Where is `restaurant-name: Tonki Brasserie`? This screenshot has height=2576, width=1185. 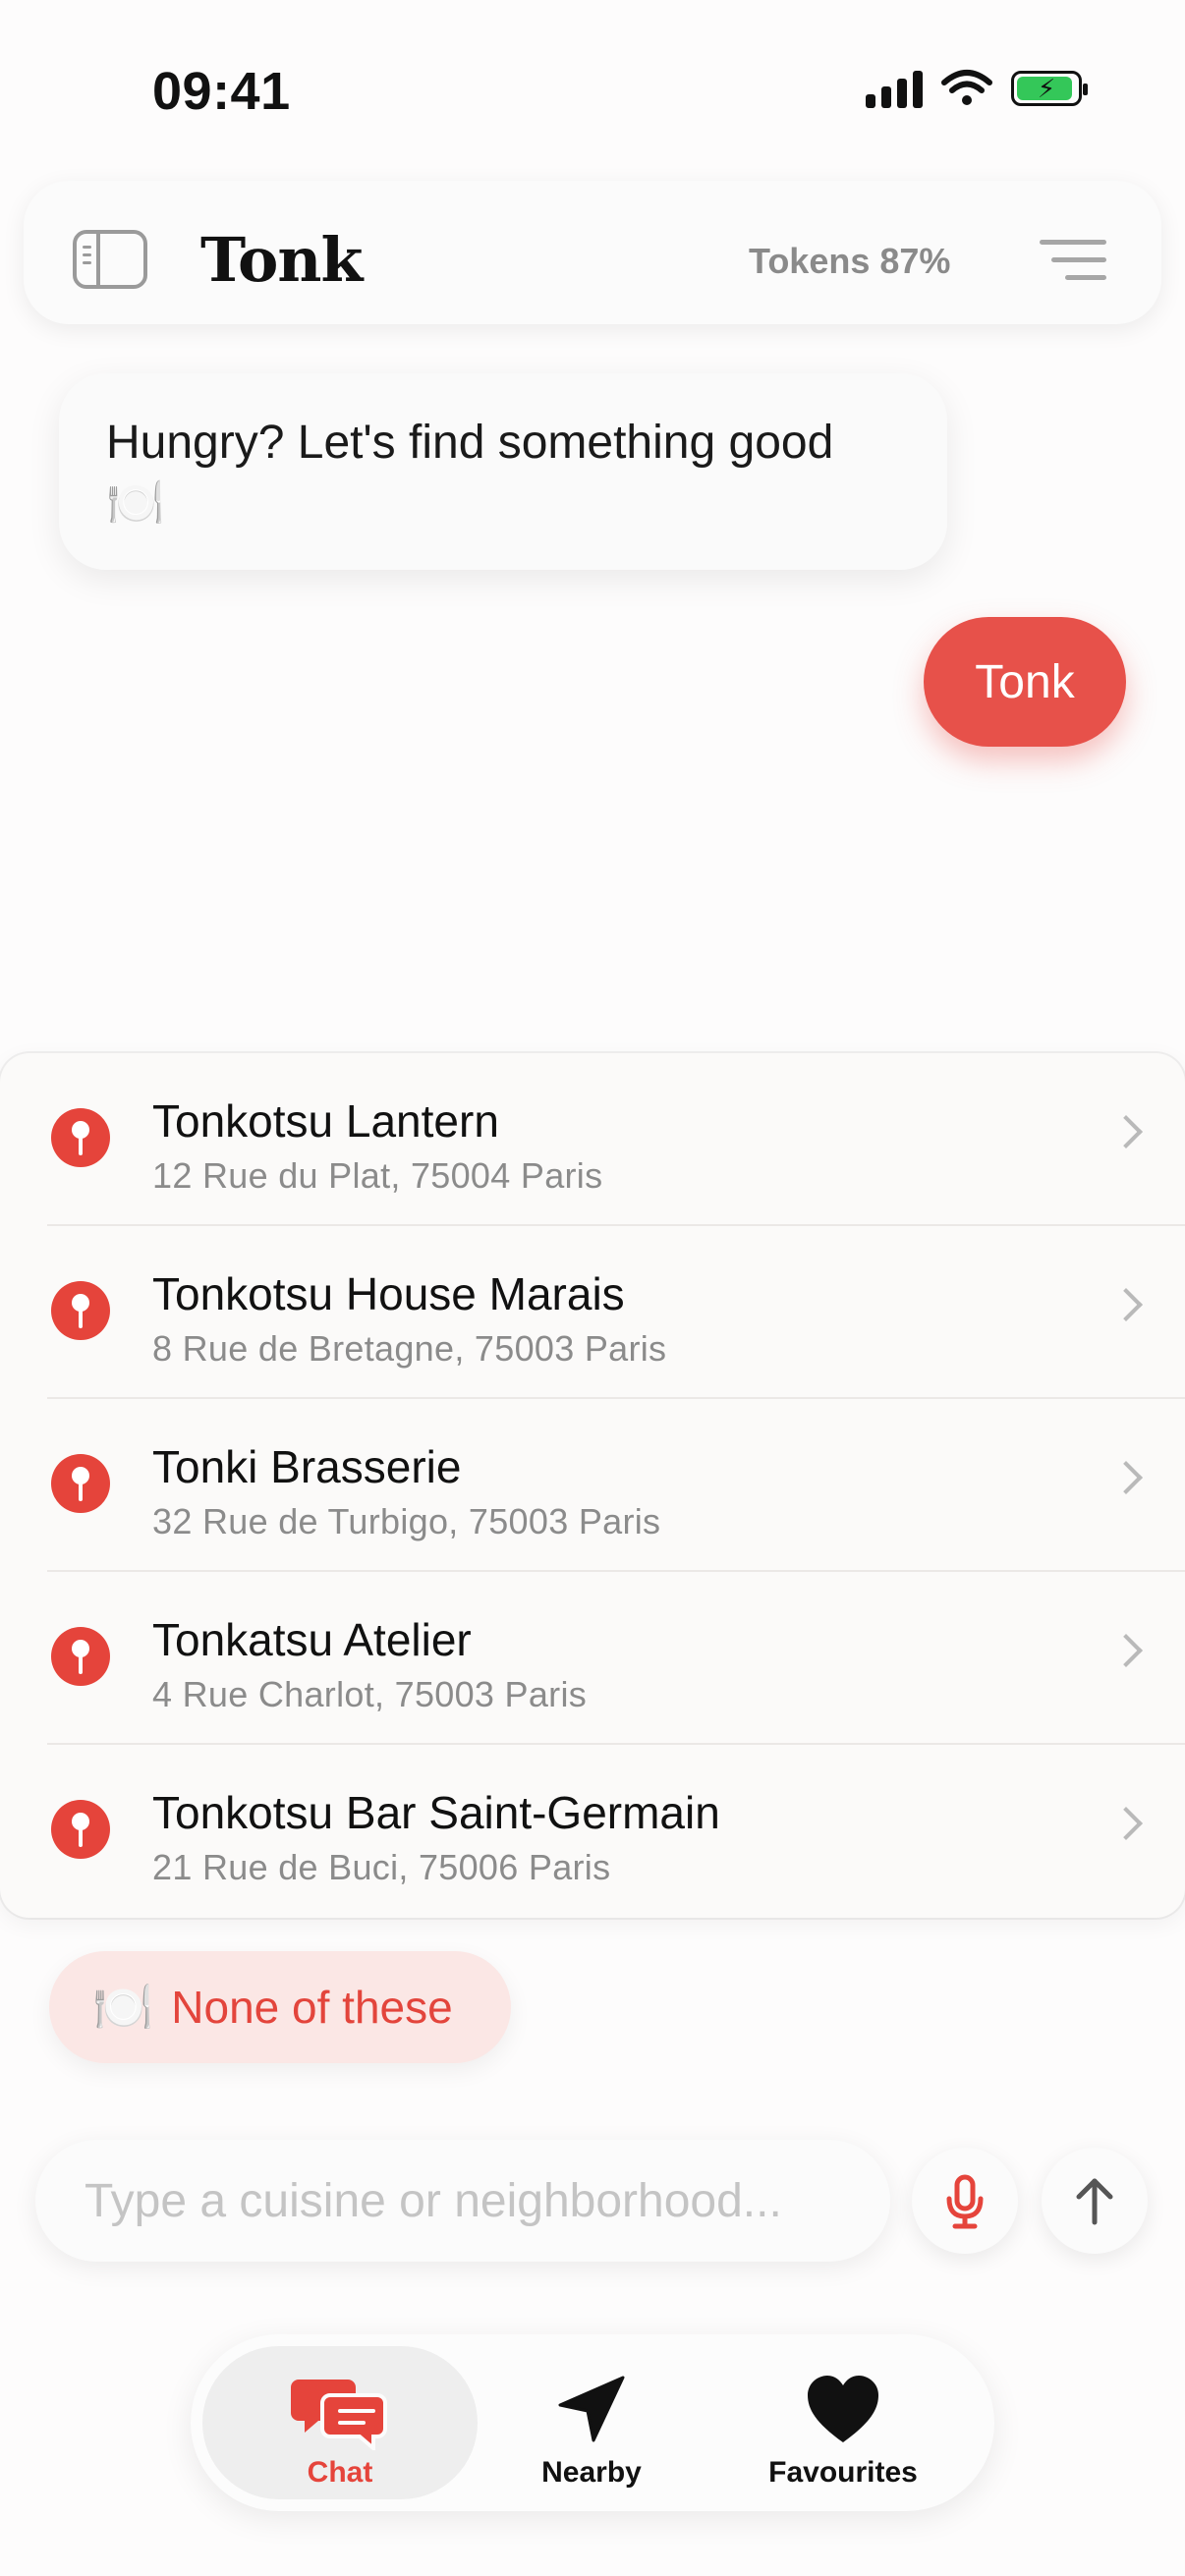 restaurant-name: Tonki Brasserie is located at coordinates (307, 1466).